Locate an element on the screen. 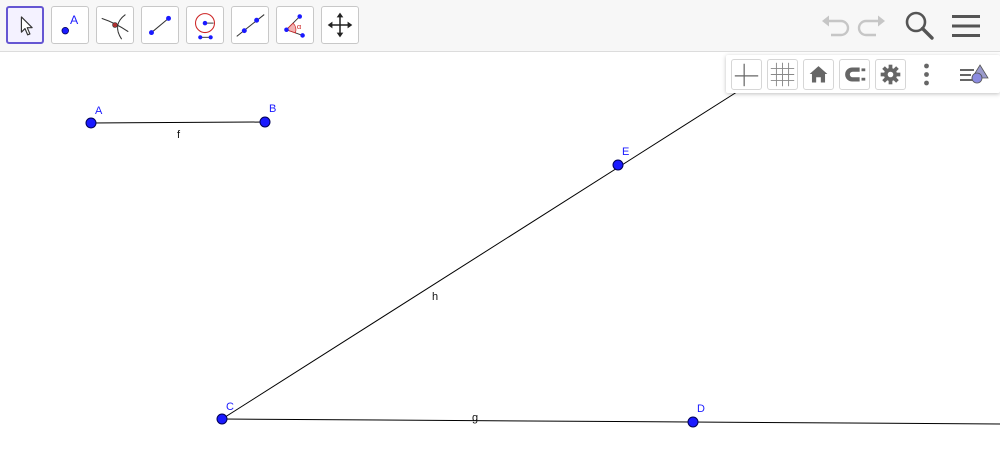 The width and height of the screenshot is (1000, 450). label-D: D is located at coordinates (701, 409).